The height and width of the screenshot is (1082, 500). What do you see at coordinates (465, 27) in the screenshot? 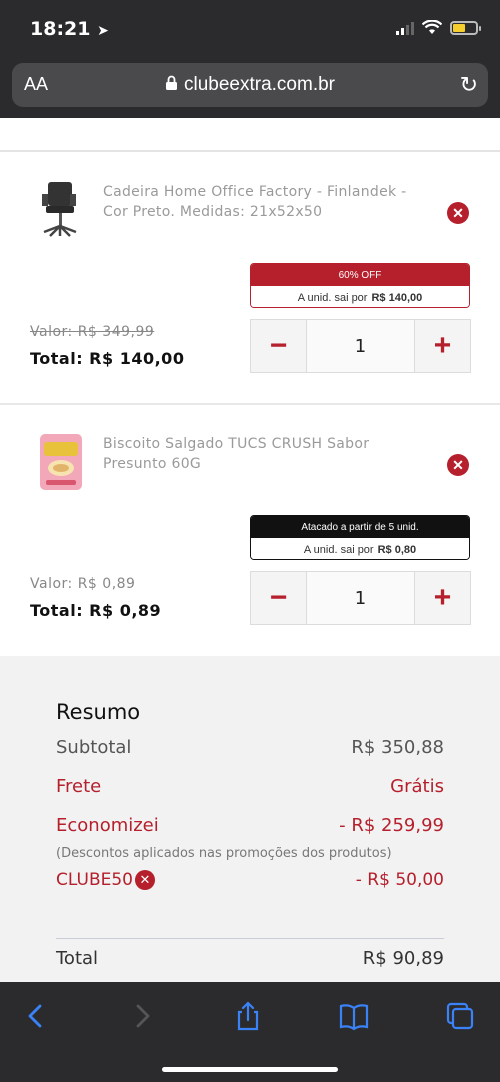
I see `battery-icon` at bounding box center [465, 27].